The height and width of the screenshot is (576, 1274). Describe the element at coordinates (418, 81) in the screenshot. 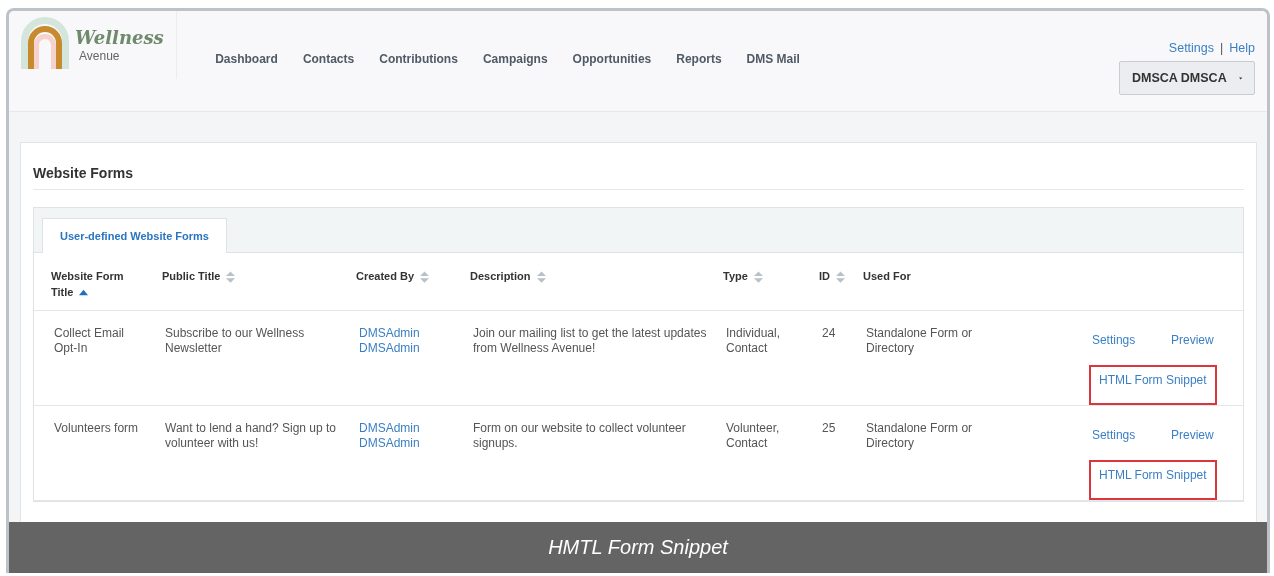

I see `nav-link: Contributions` at that location.